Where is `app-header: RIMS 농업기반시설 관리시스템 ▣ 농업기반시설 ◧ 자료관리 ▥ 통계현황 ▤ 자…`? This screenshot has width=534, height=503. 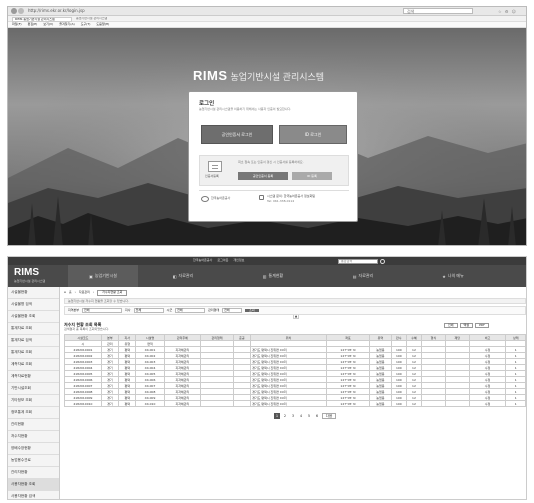 app-header: RIMS 농업기반시설 관리시스템 ▣ 농업기반시설 ◧ 자료관리 ▥ 통계현황 ▤ 자… is located at coordinates (267, 276).